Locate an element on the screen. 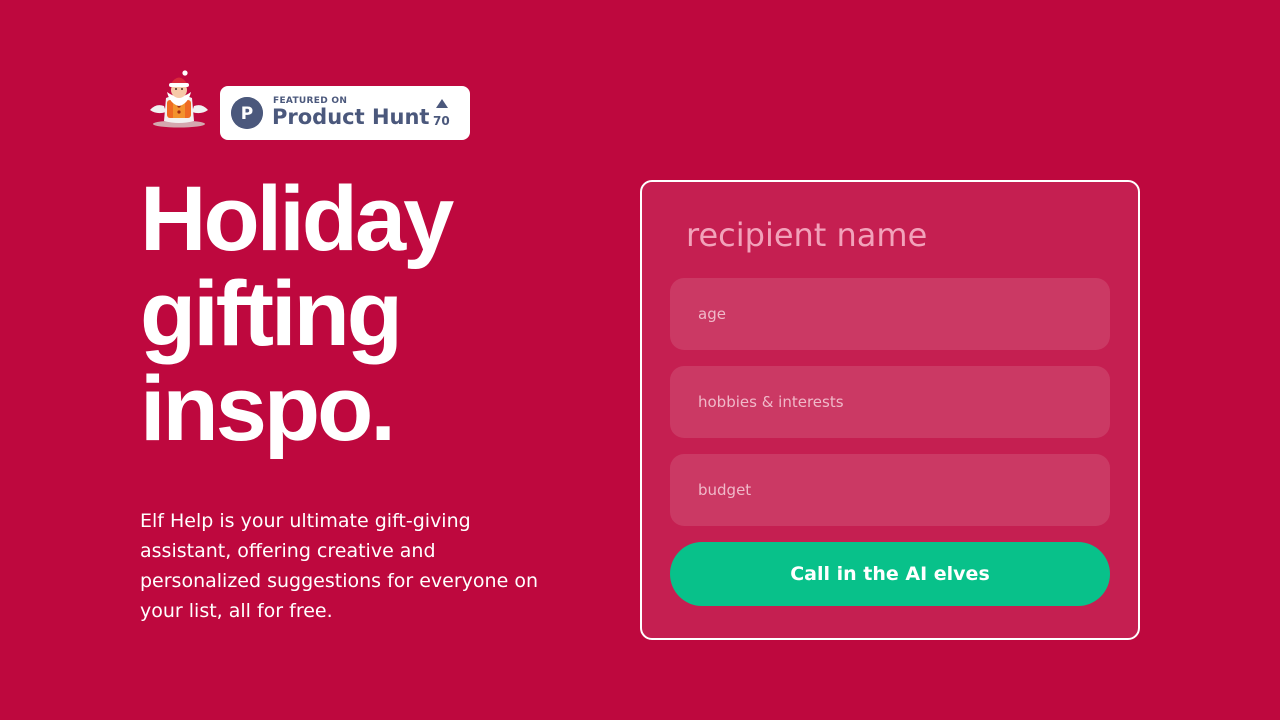 Image resolution: width=1280 pixels, height=720 pixels. hobbies-input is located at coordinates (890, 402).